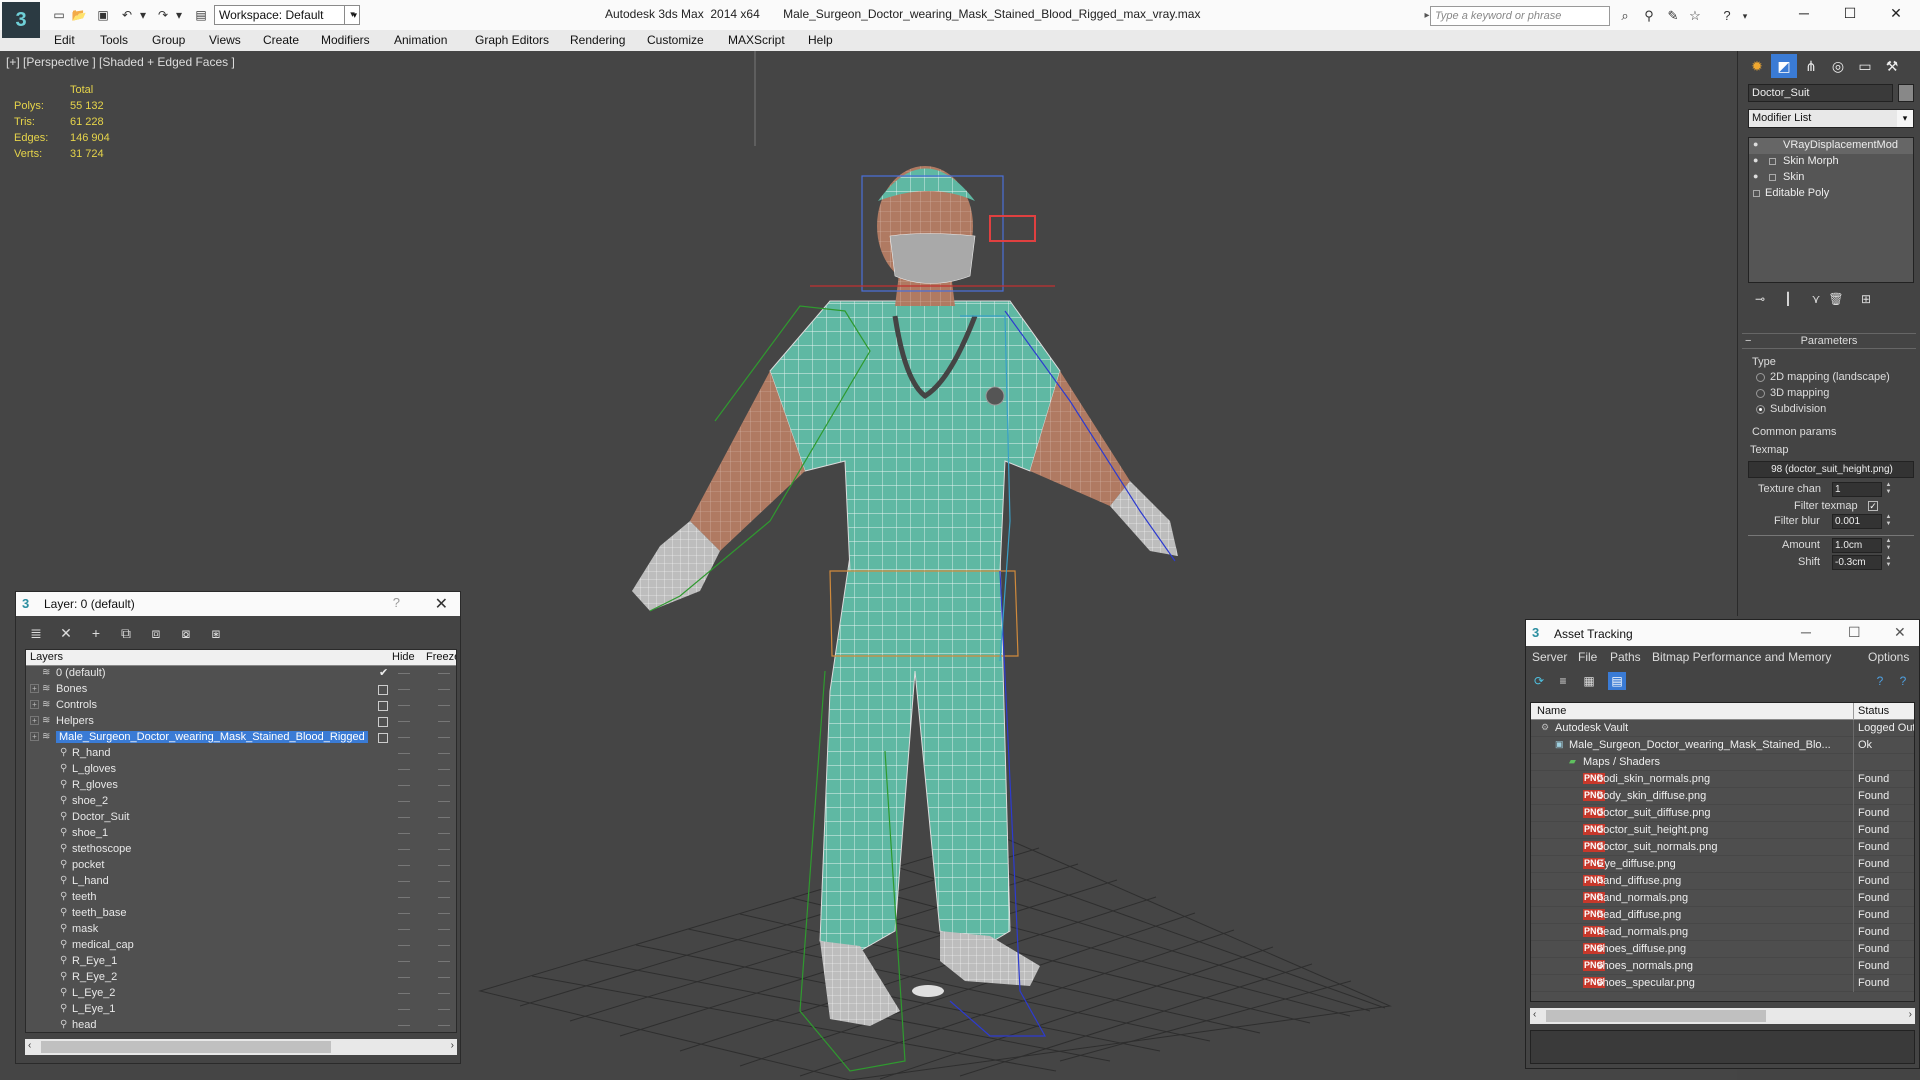  I want to click on asset-row: PNG shoes_diffuse.png Found, so click(1722, 949).